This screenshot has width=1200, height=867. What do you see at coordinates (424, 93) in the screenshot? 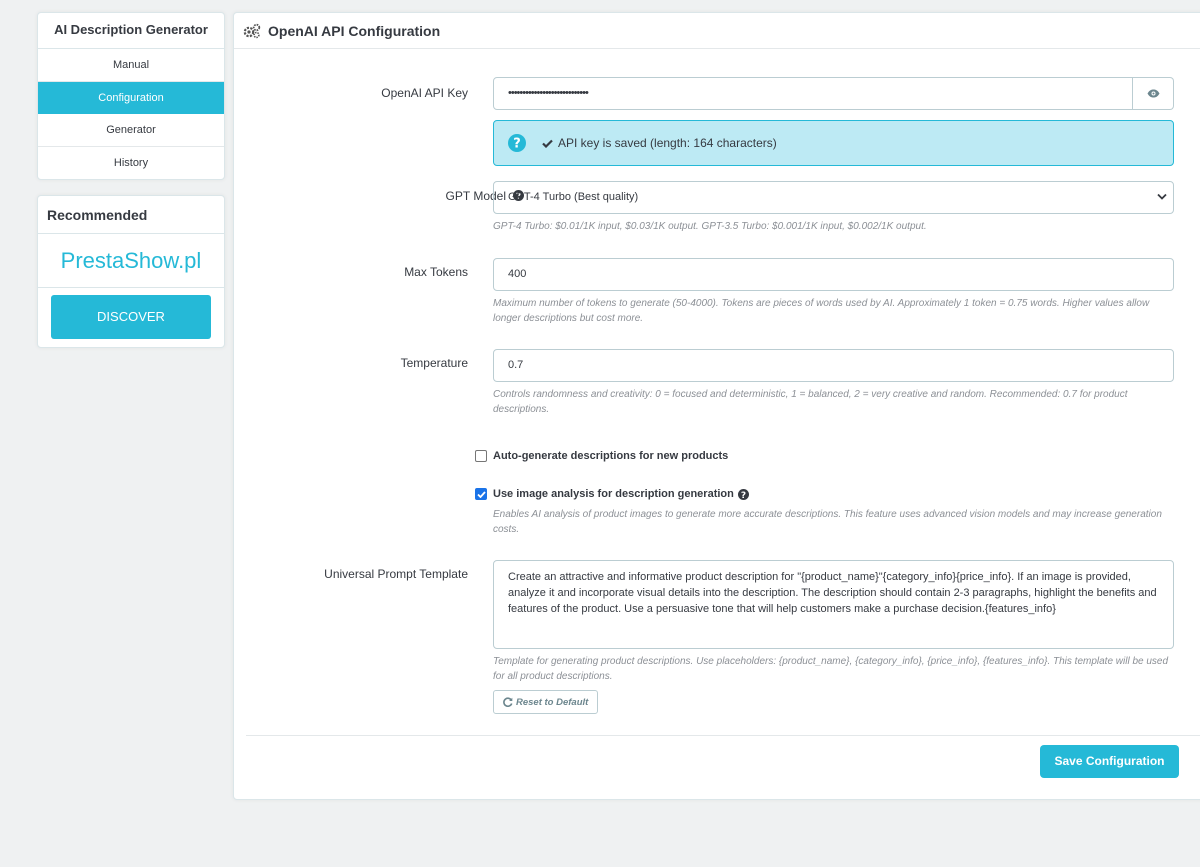
I see `api-key-label: OpenAI API Key` at bounding box center [424, 93].